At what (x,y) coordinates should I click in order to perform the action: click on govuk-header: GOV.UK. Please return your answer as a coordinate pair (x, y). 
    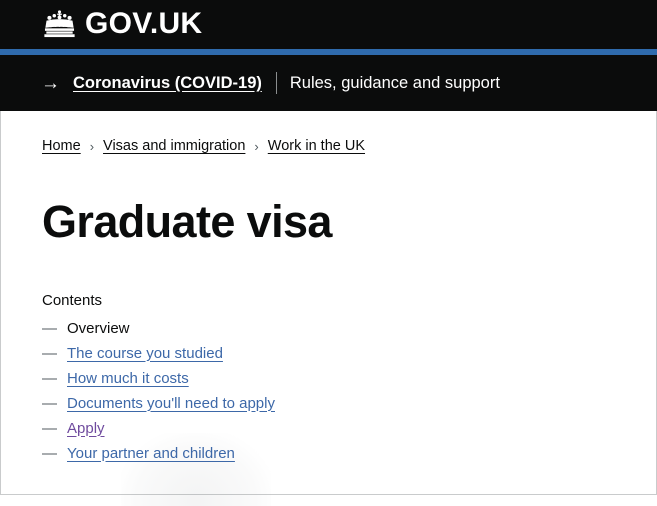
    Looking at the image, I should click on (328, 24).